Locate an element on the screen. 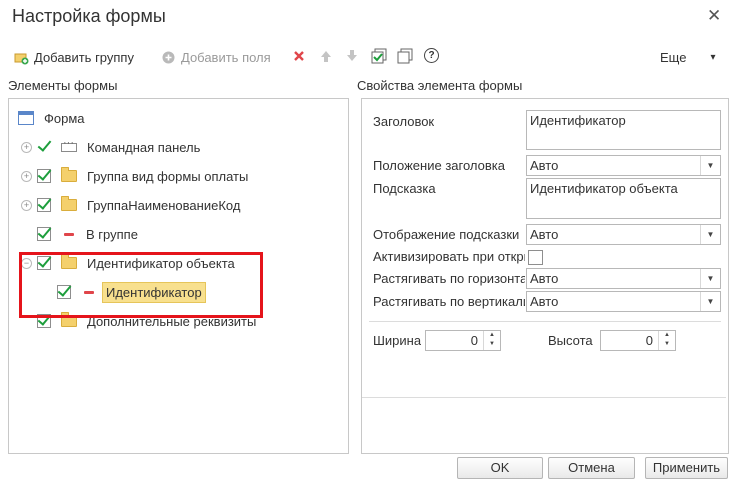 This screenshot has width=741, height=489. title-position-label: Положение заголовка is located at coordinates (439, 165).